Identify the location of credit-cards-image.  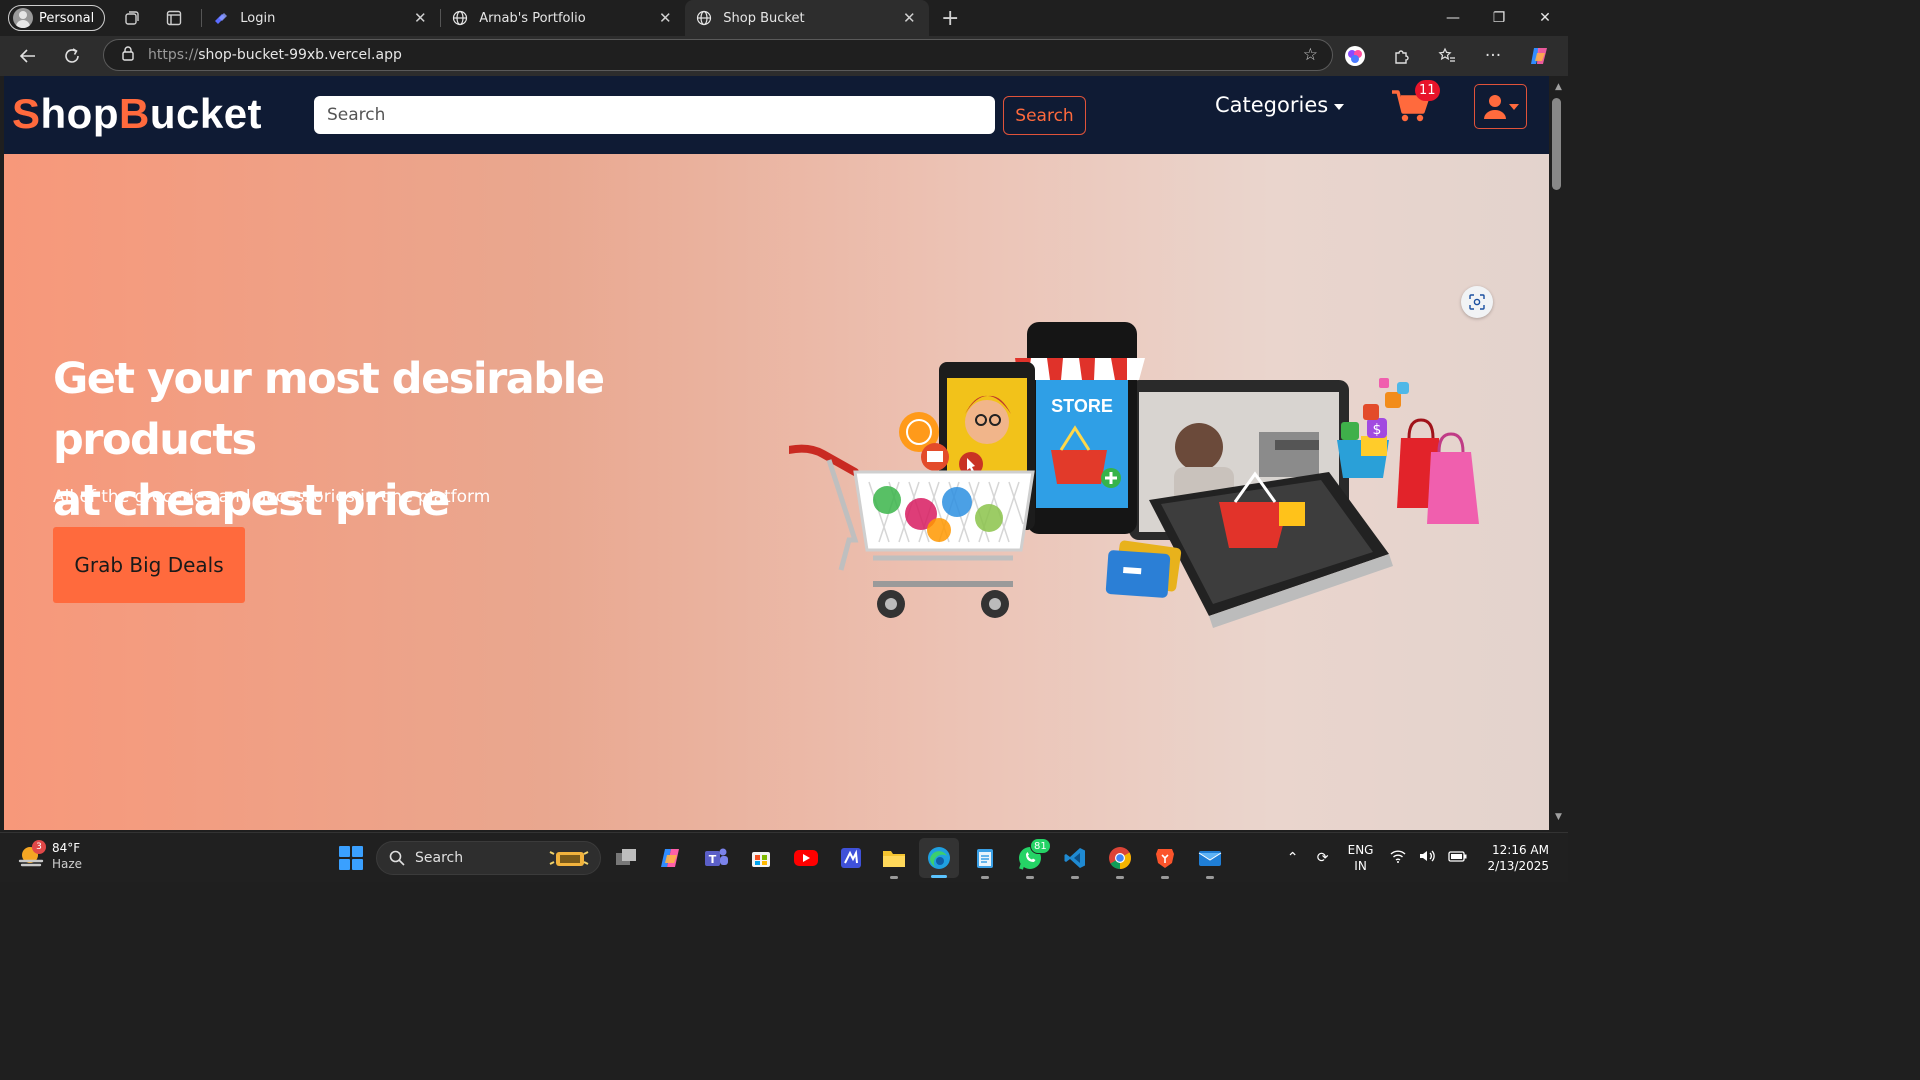
(1143, 569).